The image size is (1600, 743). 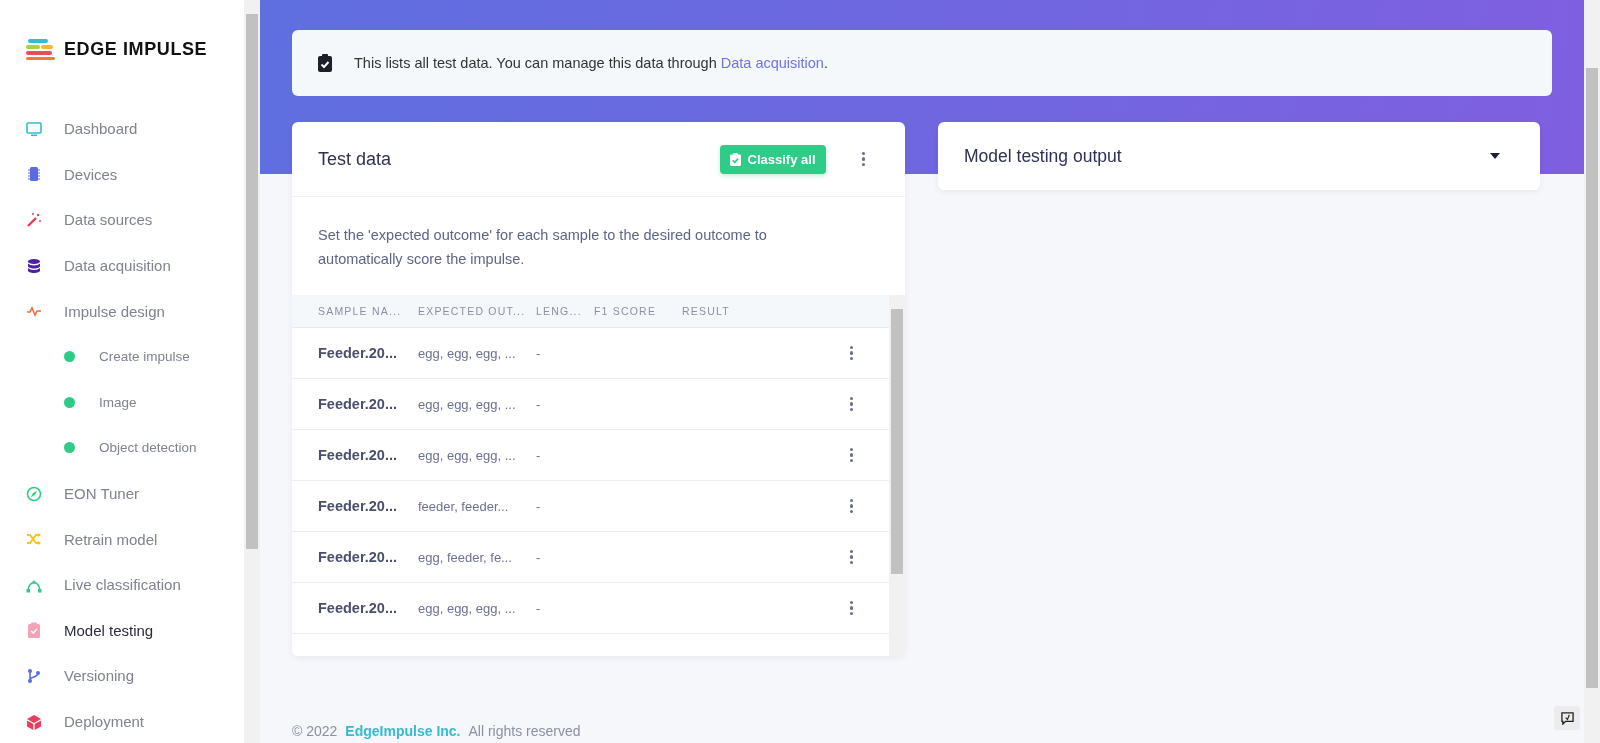 I want to click on compass-icon, so click(x=34, y=493).